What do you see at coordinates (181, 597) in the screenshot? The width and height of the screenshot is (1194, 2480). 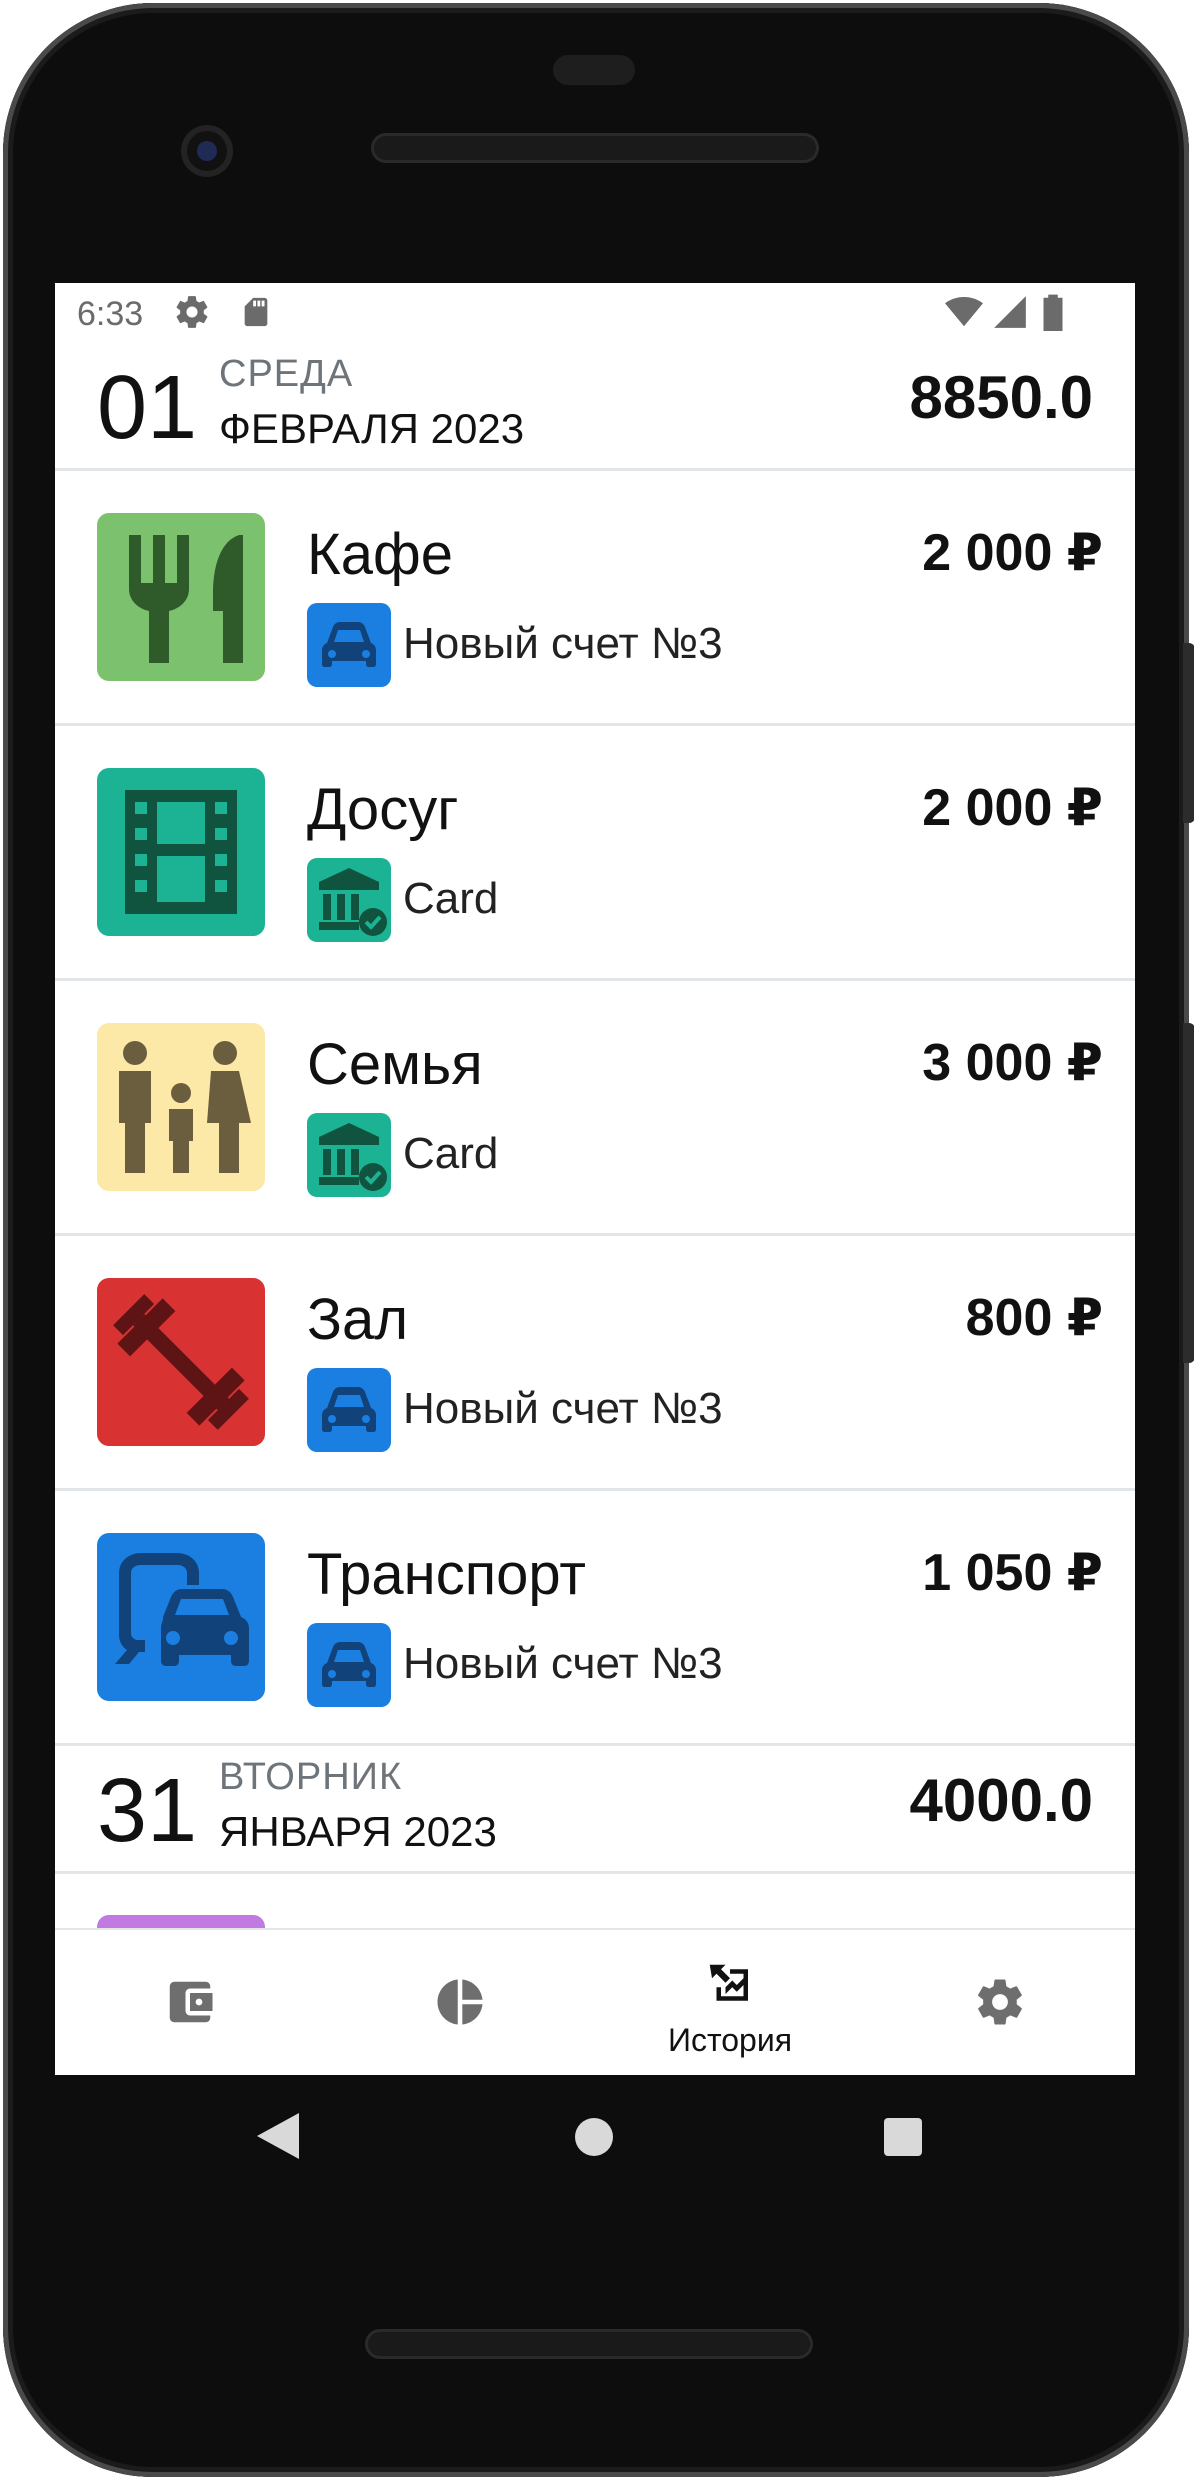 I see `fork-knife-icon` at bounding box center [181, 597].